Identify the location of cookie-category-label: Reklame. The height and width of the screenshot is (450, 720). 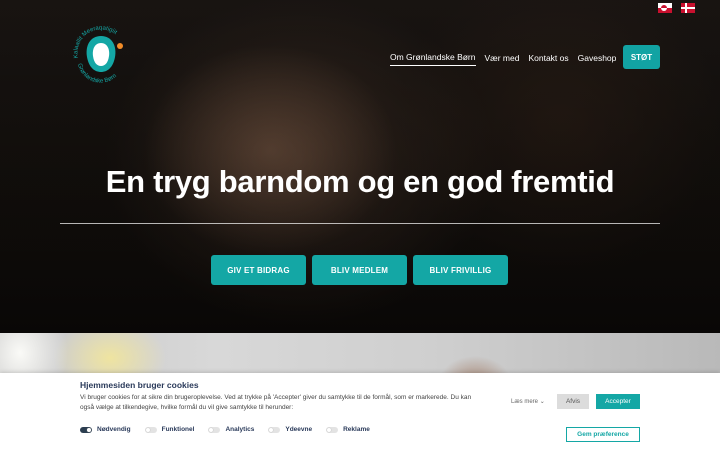
(356, 429).